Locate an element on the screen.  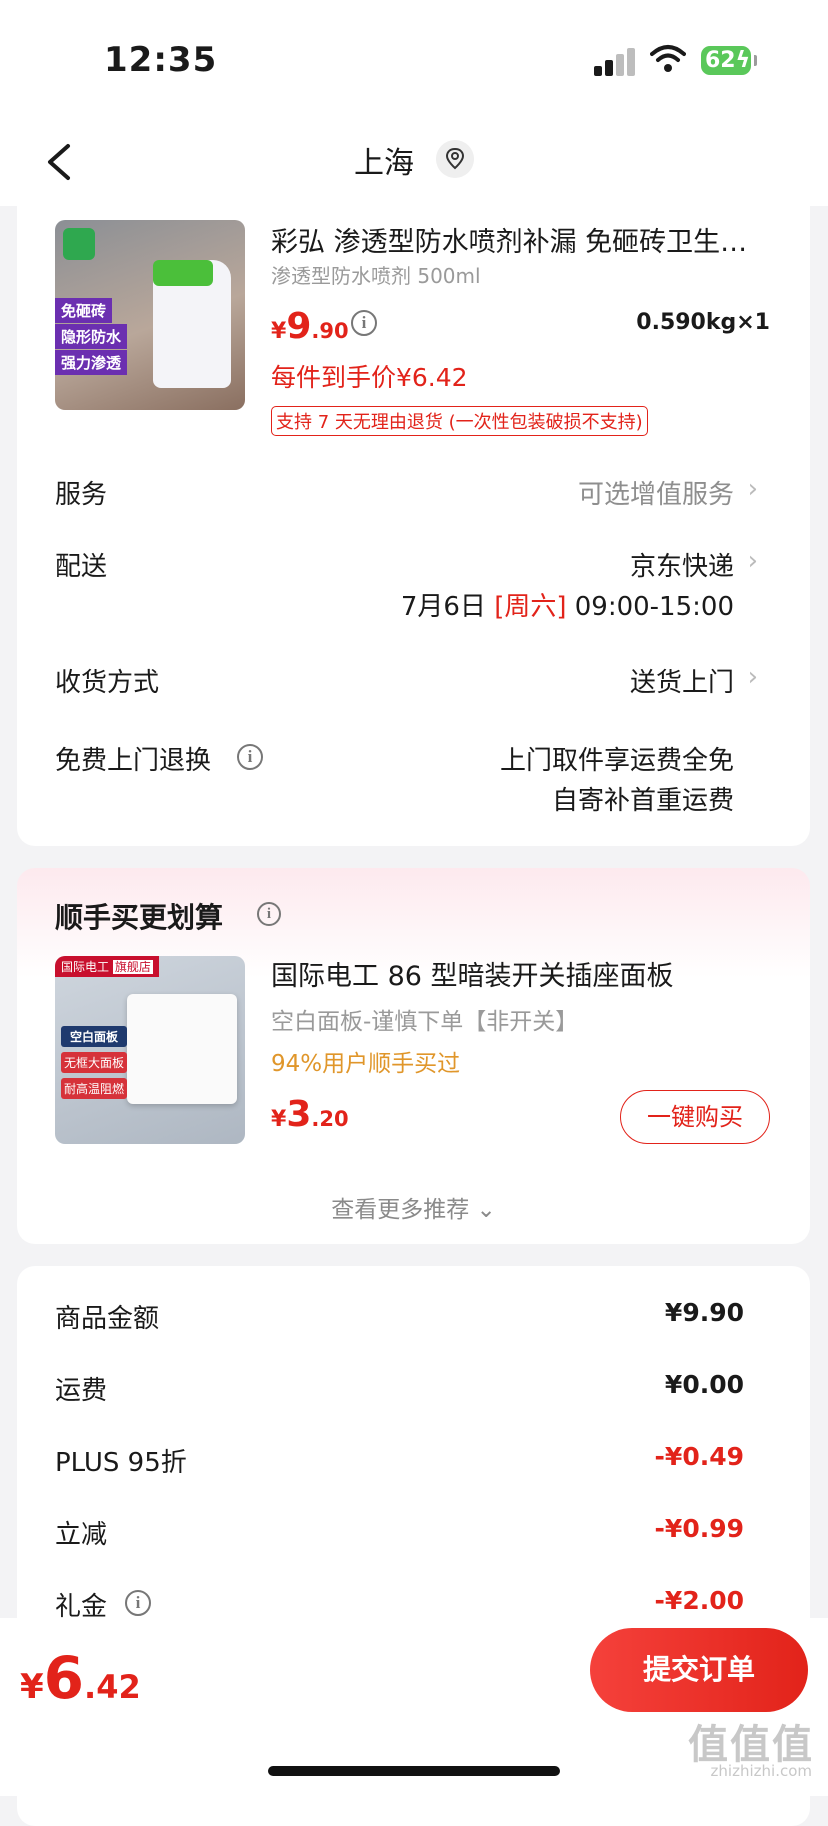
product-image: 免砸砖 隐形防水 强力渗透 is located at coordinates (150, 315).